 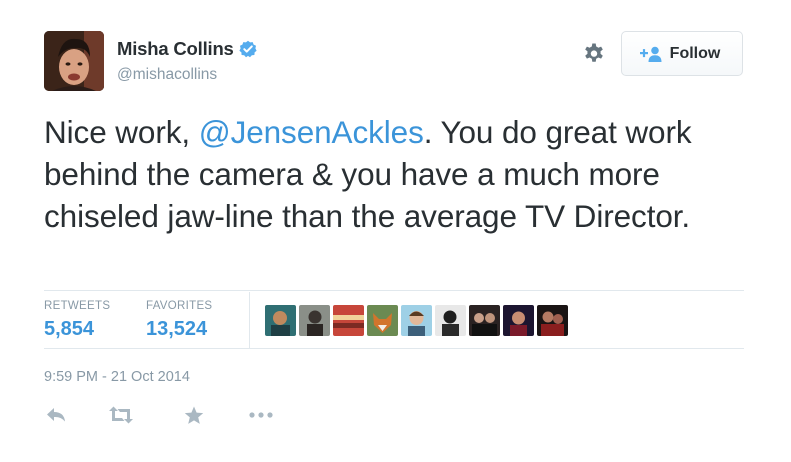 I want to click on tweet-timestamp: 9:59 PM - 21 Oct 2014, so click(x=117, y=377).